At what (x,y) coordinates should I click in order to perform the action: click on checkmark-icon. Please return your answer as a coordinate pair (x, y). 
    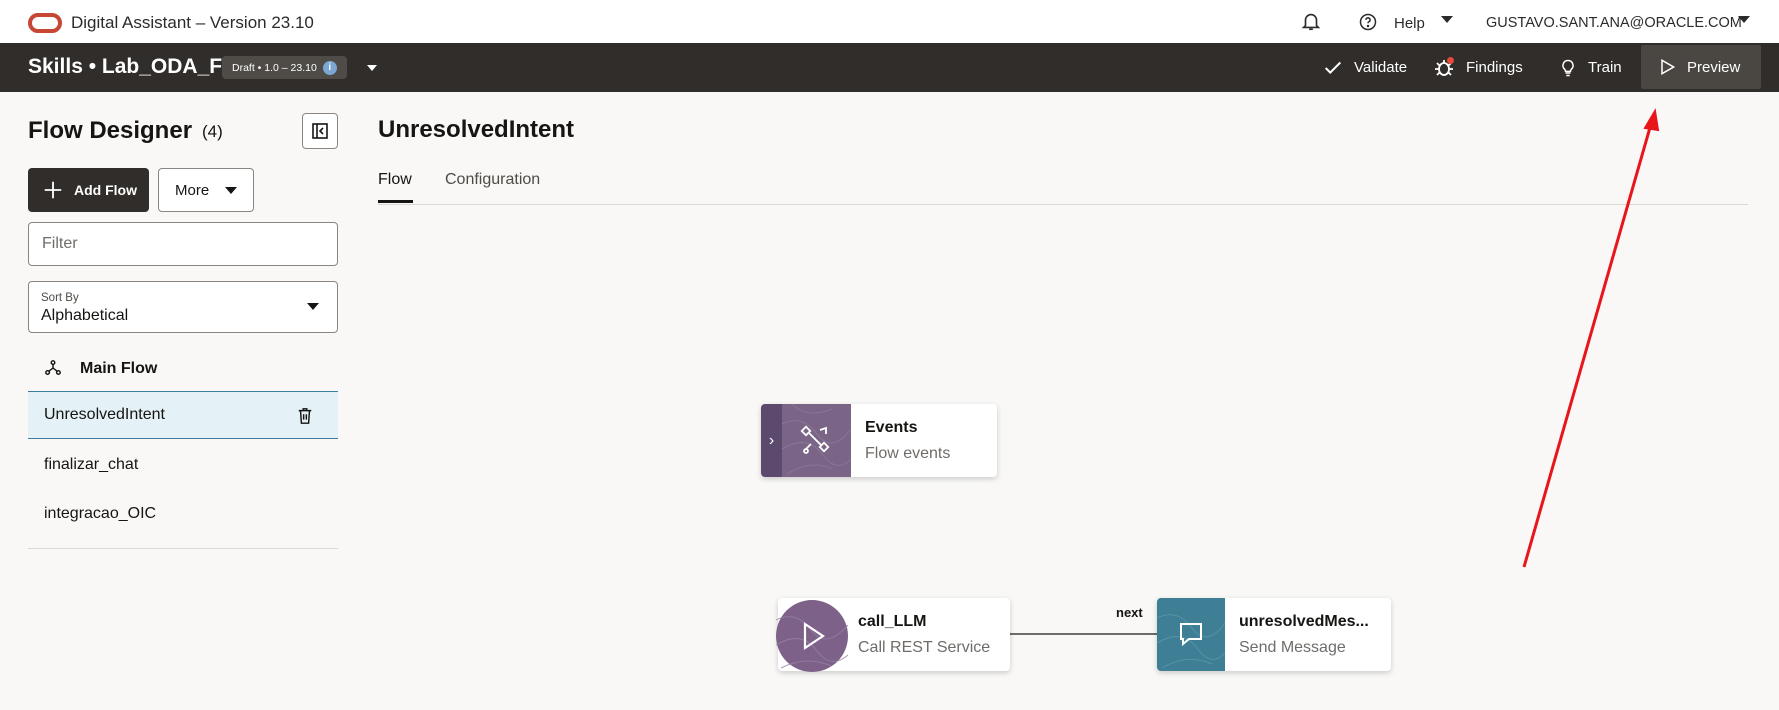
    Looking at the image, I should click on (1333, 67).